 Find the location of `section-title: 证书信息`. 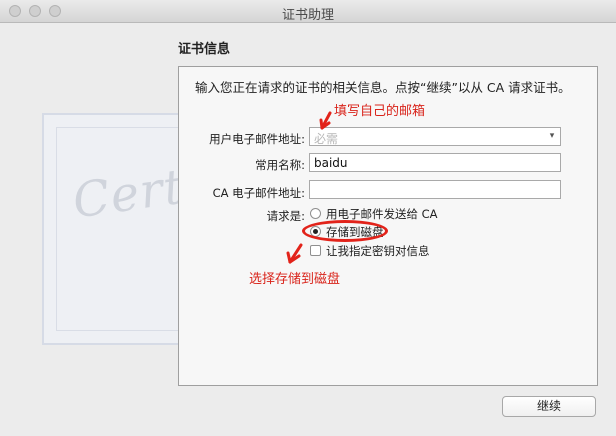

section-title: 证书信息 is located at coordinates (204, 49).